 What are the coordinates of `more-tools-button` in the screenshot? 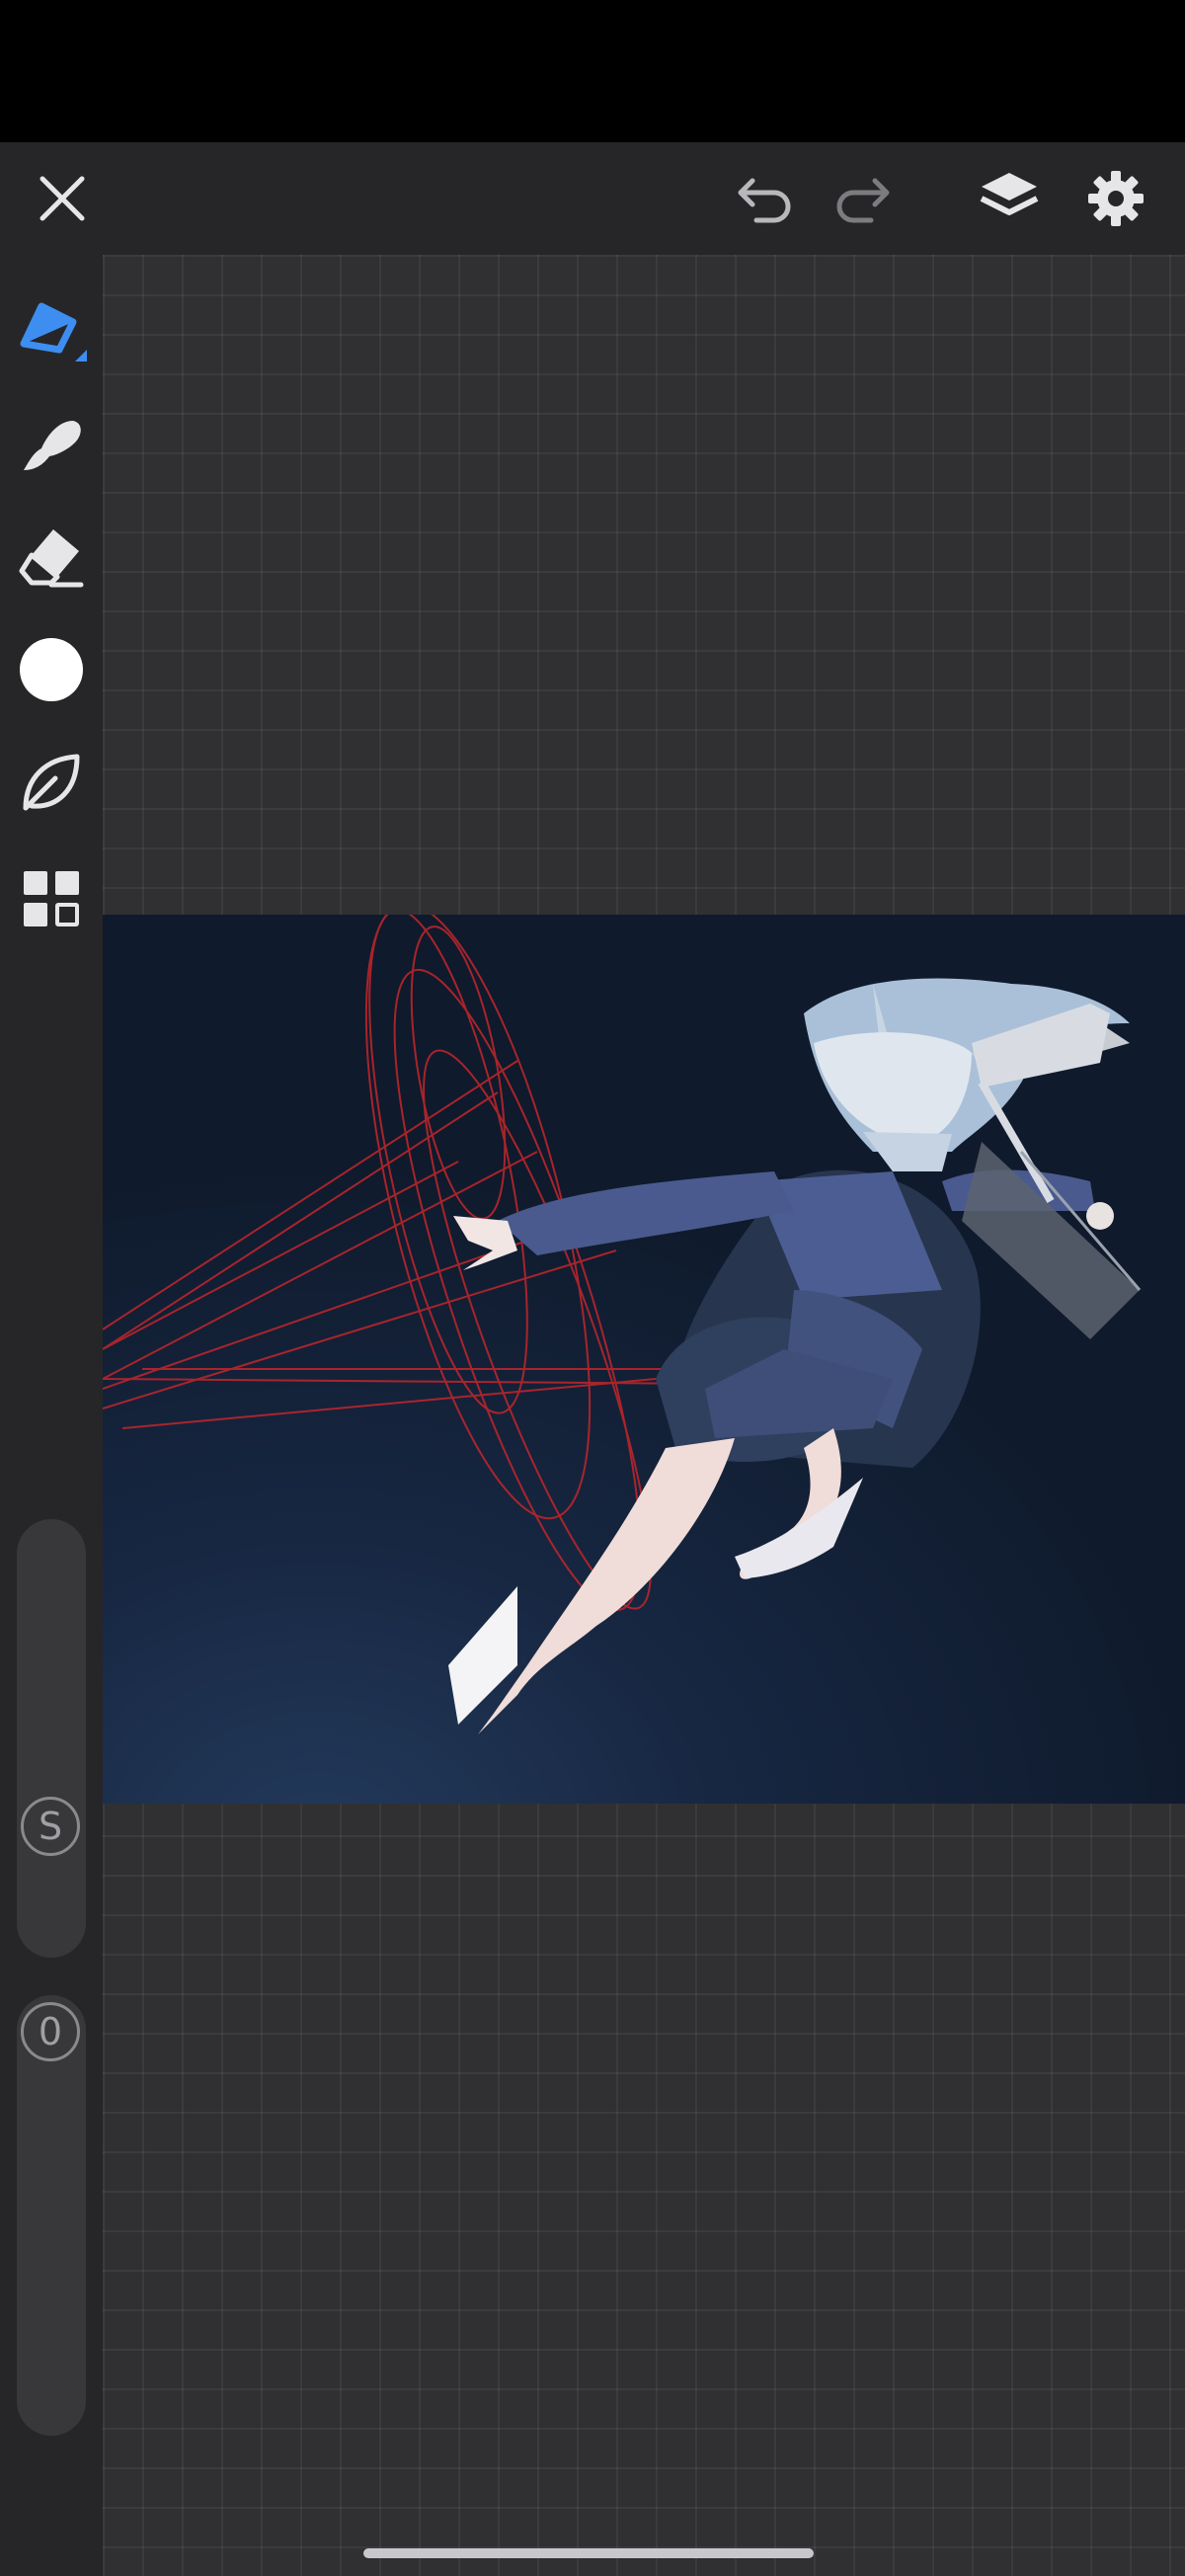 It's located at (51, 898).